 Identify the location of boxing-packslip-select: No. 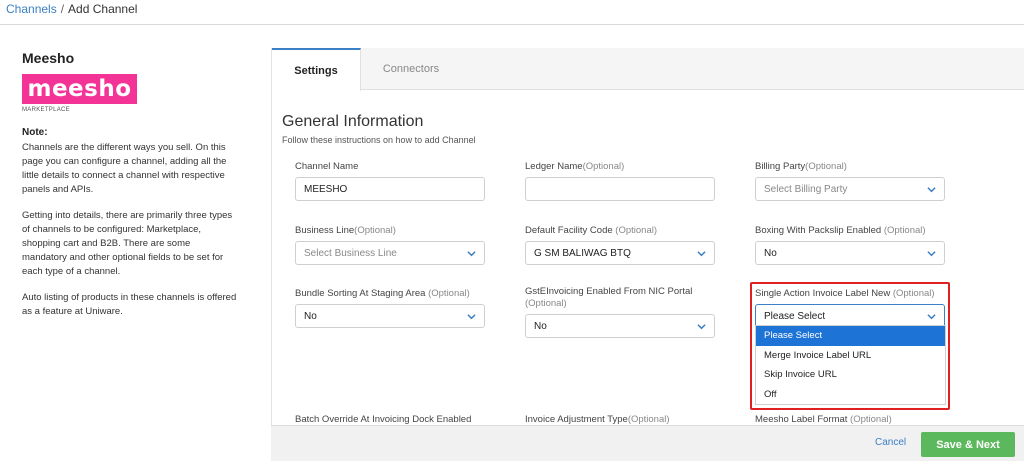
(850, 253).